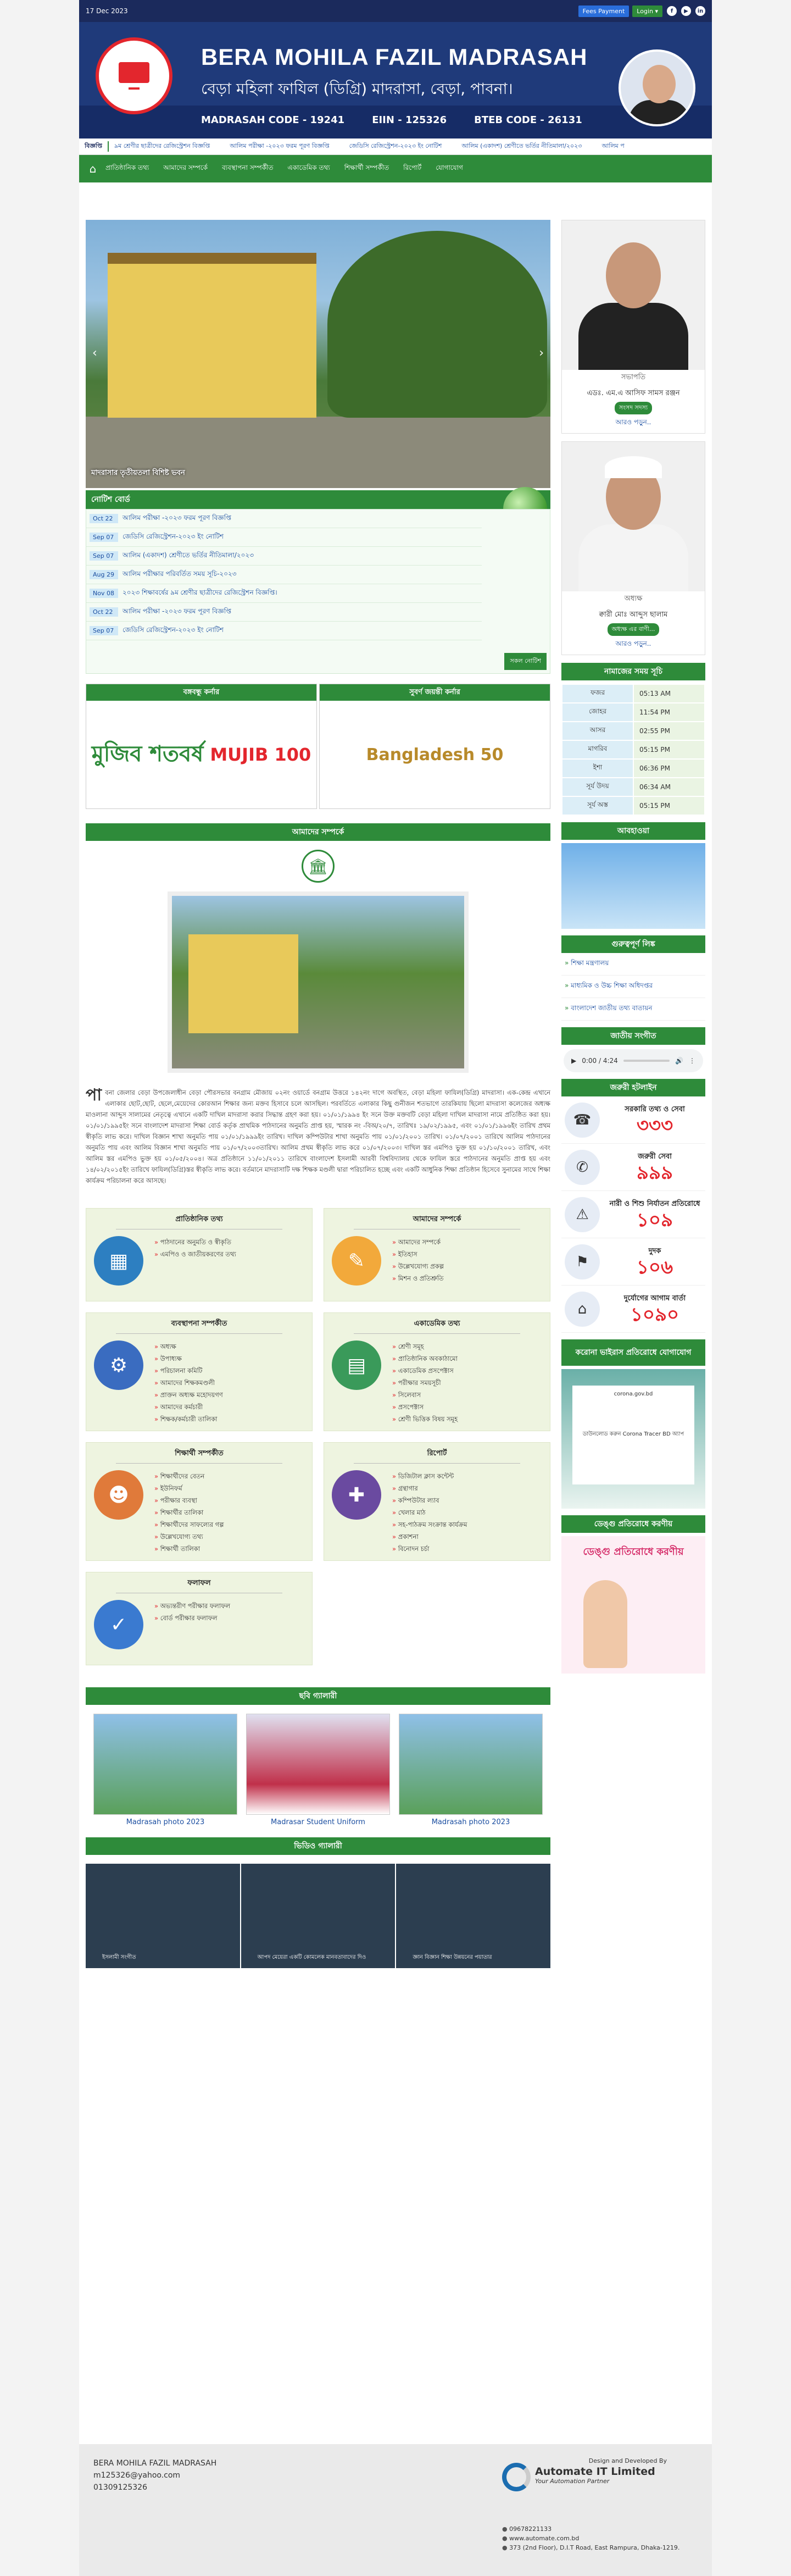  Describe the element at coordinates (189, 1525) in the screenshot. I see `card-link: শিক্ষার্থীদের সাফল্যের গল্প` at that location.